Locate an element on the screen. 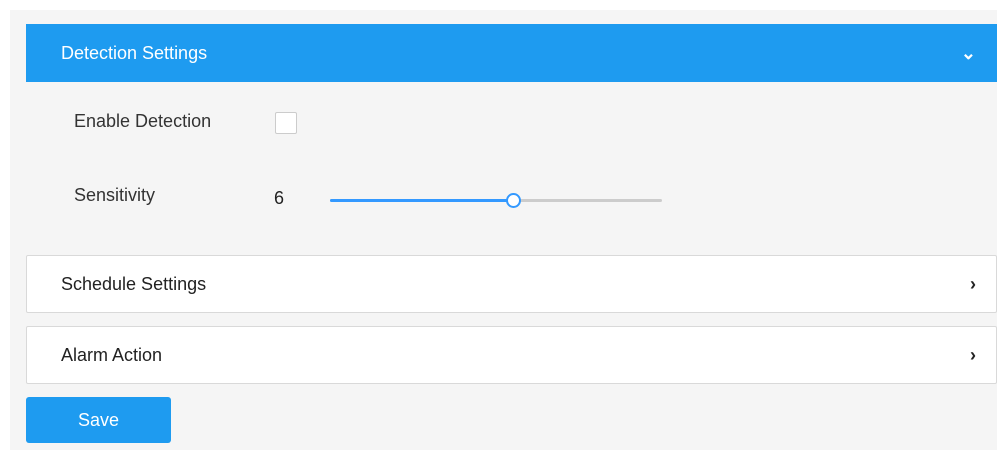  schedule-settings-header: Schedule Settings › is located at coordinates (511, 284).